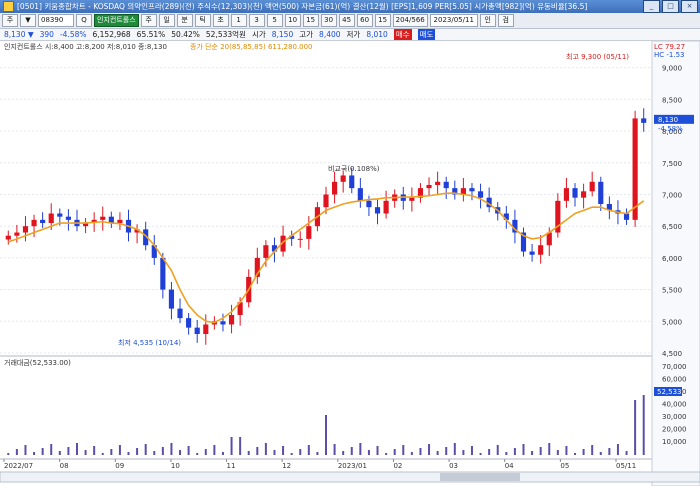  Describe the element at coordinates (10, 20) in the screenshot. I see `menu-button: 주` at that location.